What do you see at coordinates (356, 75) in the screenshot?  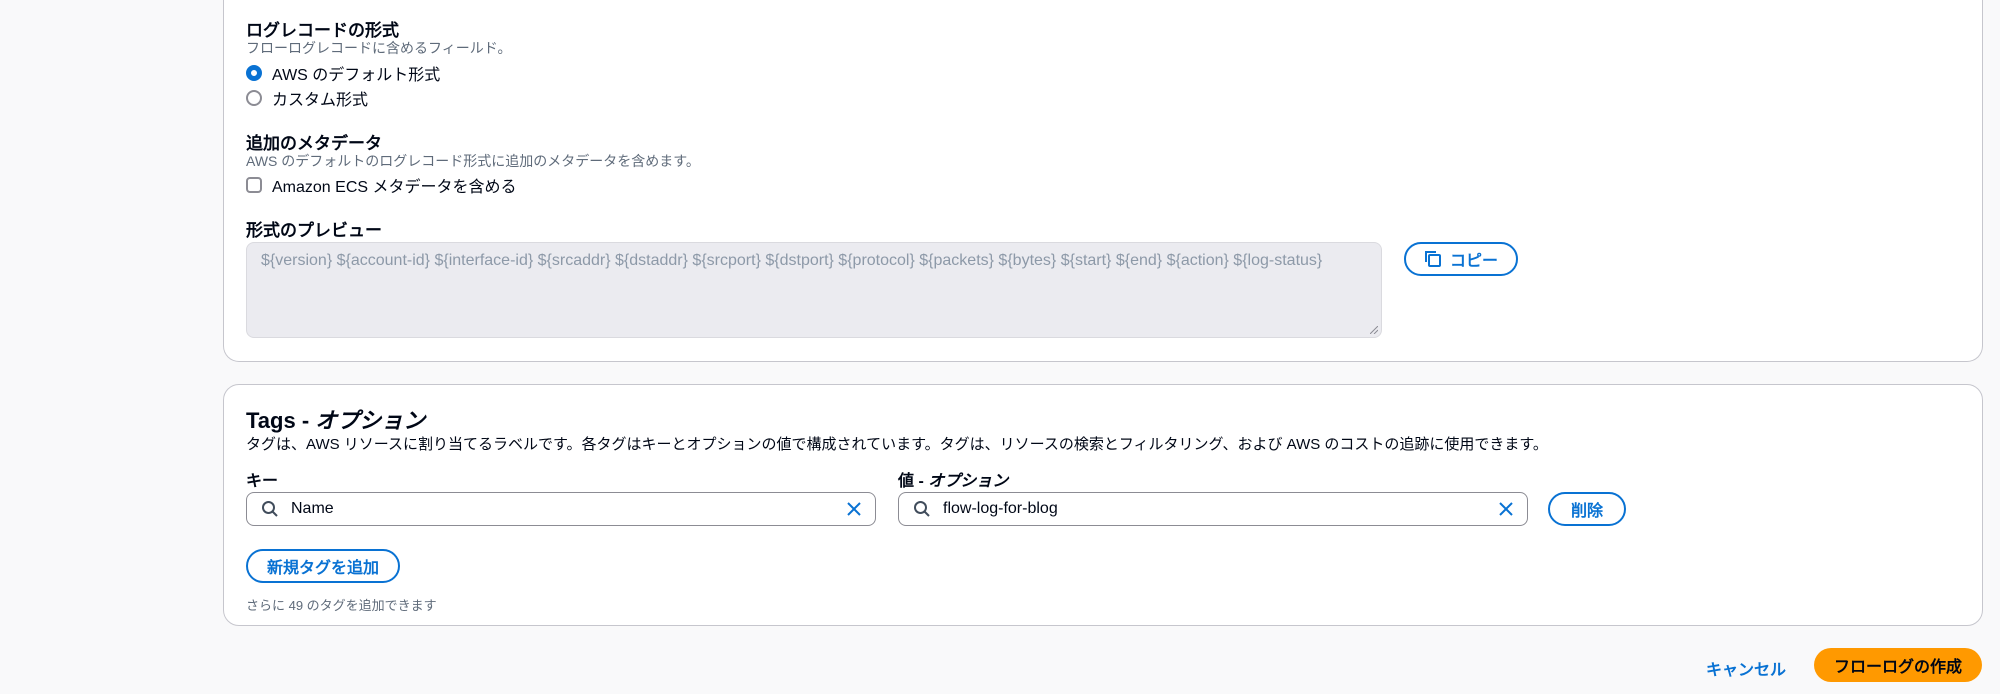 I see `radio-default-label: AWS のデフォルト形式` at bounding box center [356, 75].